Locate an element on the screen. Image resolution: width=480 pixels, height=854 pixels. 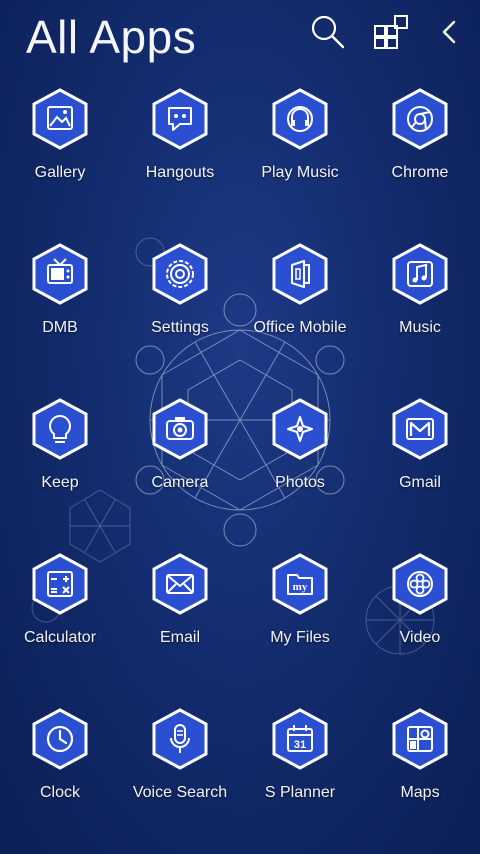
app-clock: Clock is located at coordinates (60, 763).